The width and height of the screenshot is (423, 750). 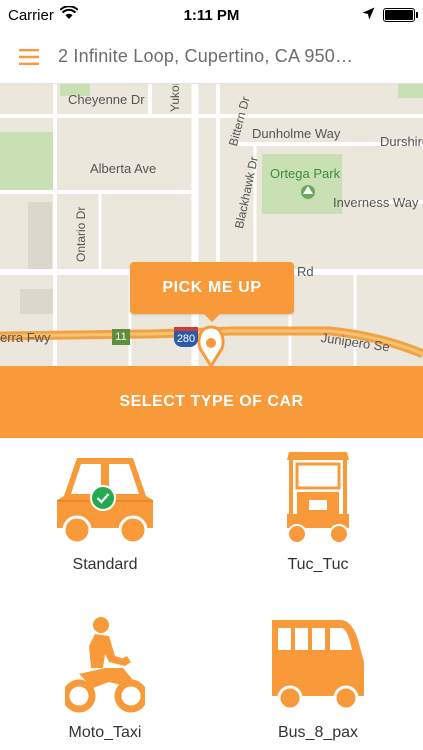 I want to click on map-label: Yukon Dr, so click(x=175, y=98).